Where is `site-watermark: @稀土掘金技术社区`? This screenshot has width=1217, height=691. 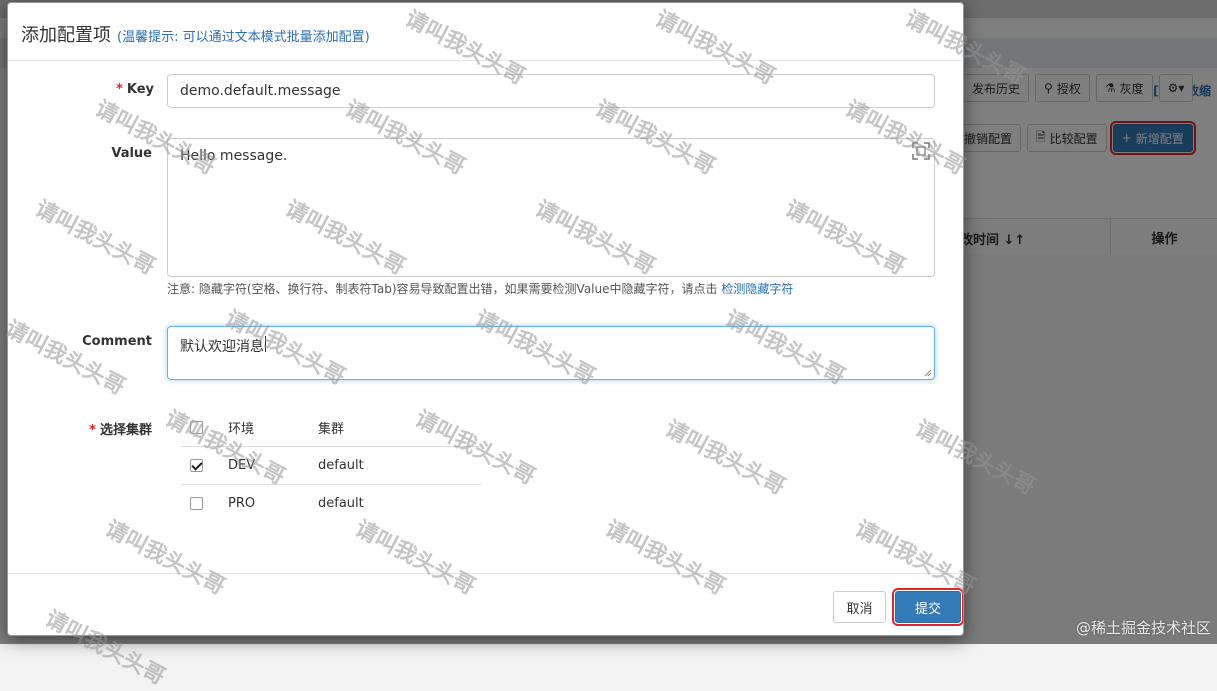 site-watermark: @稀土掘金技术社区 is located at coordinates (1143, 628).